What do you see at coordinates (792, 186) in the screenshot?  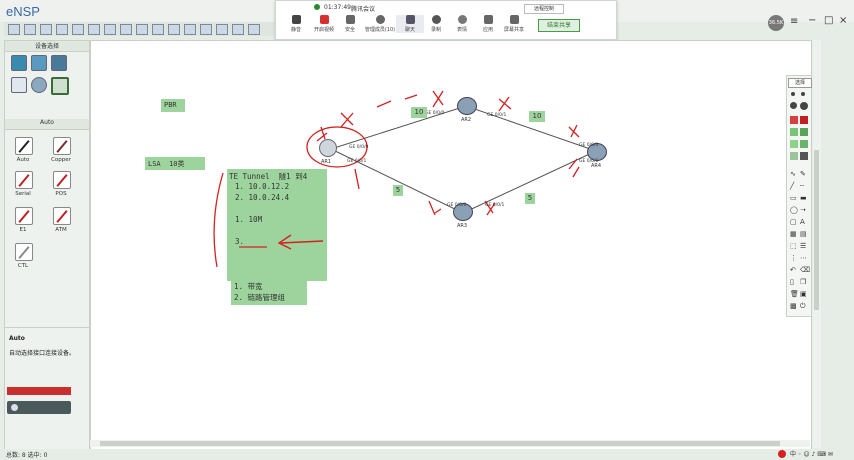 I see `line-icon: ╱` at bounding box center [792, 186].